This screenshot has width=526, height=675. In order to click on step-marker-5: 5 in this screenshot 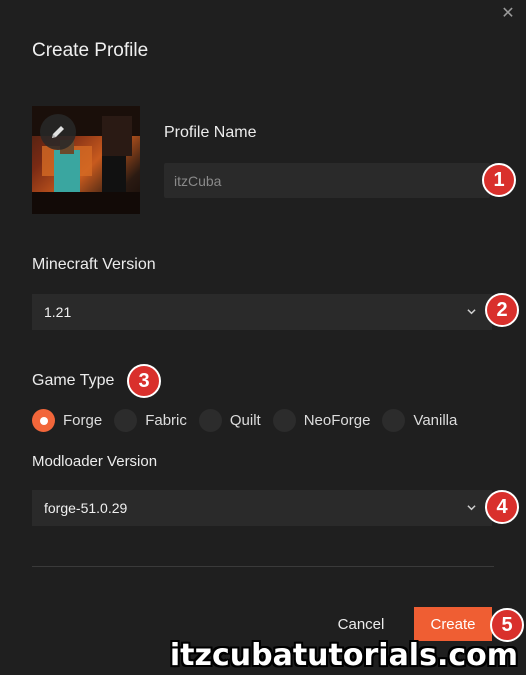, I will do `click(507, 625)`.